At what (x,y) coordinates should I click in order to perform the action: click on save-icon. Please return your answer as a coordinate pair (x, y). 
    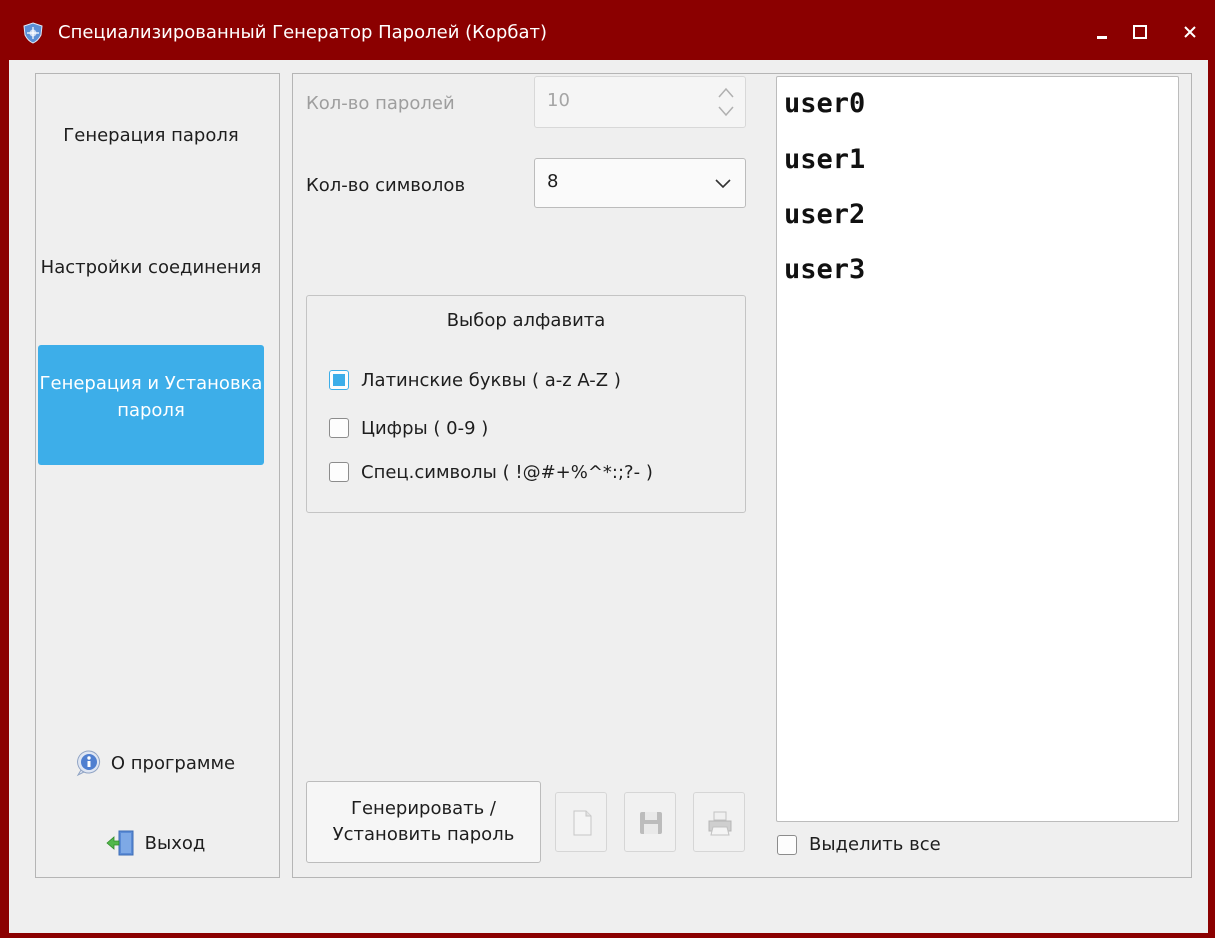
    Looking at the image, I should click on (651, 823).